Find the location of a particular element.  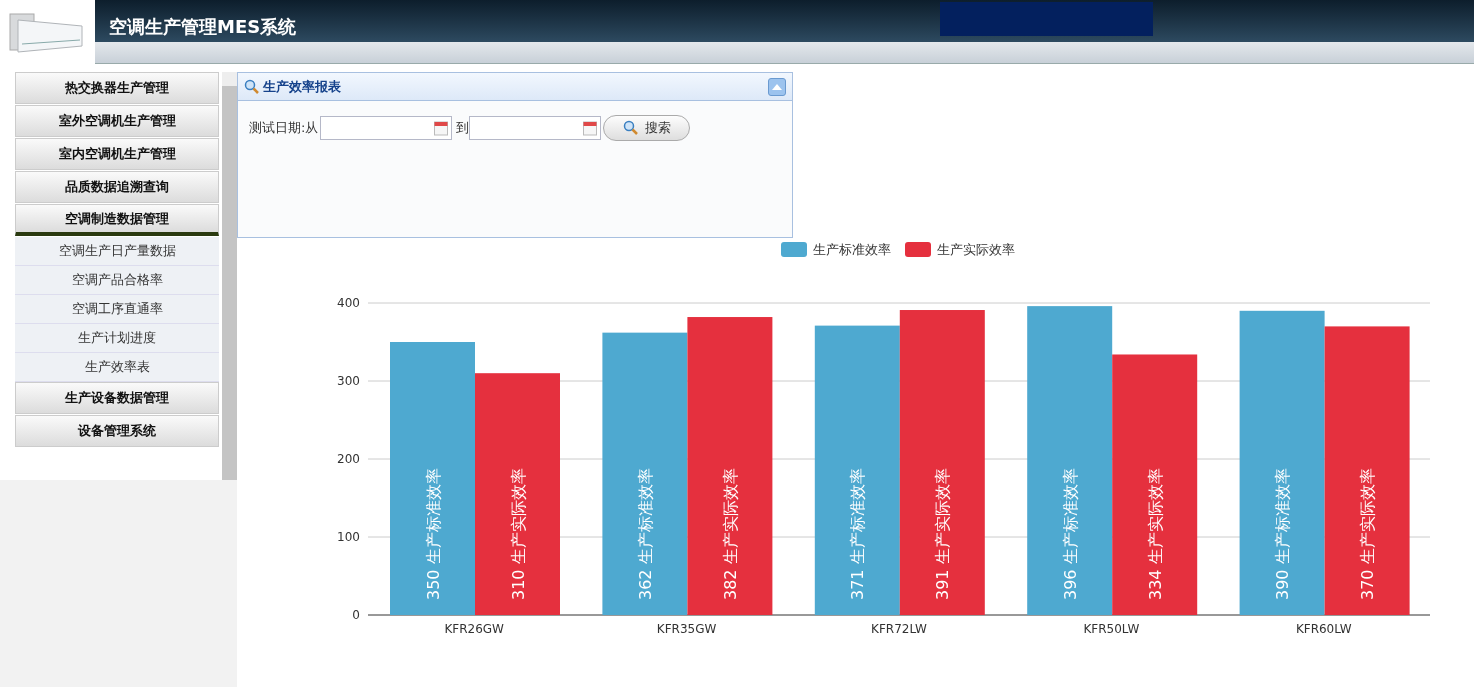

date-to-field is located at coordinates (535, 128).